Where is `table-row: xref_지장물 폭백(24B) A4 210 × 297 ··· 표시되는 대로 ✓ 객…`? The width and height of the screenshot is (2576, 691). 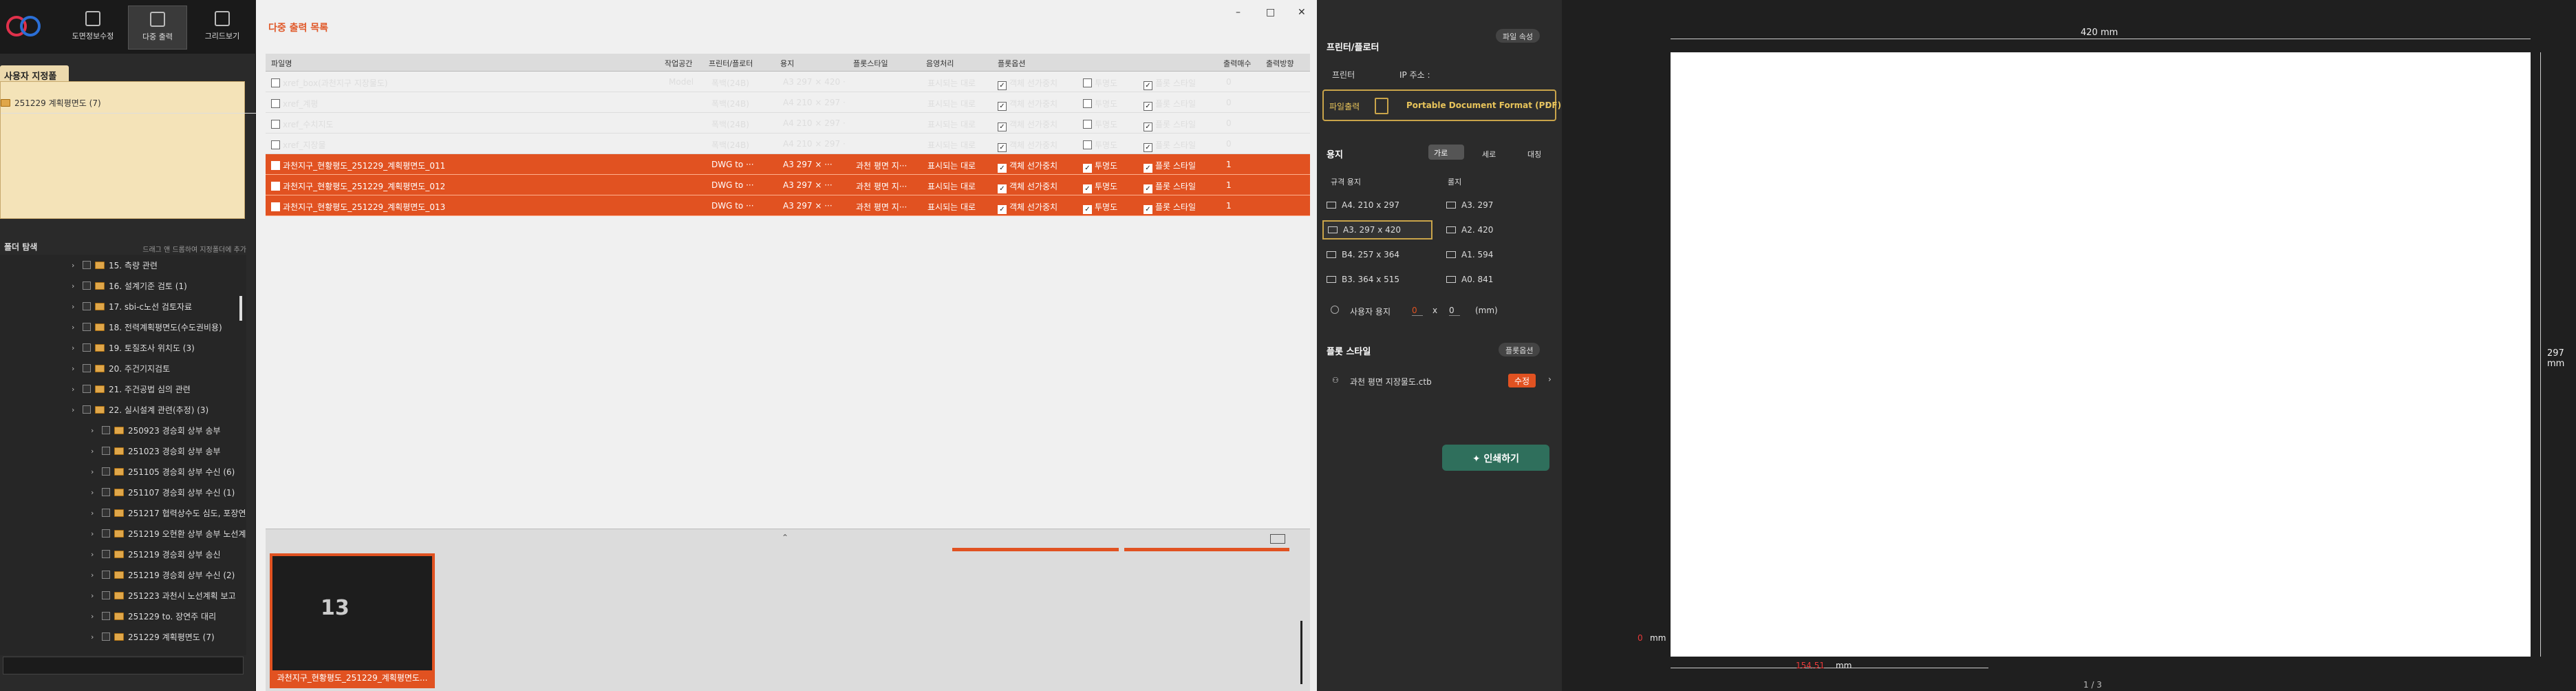 table-row: xref_지장물 폭백(24B) A4 210 × 297 ··· 표시되는 대로 ✓ 객… is located at coordinates (788, 144).